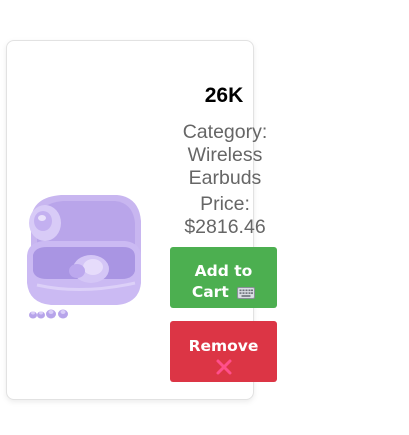 The image size is (409, 435). Describe the element at coordinates (224, 95) in the screenshot. I see `stock-count: 26K` at that location.